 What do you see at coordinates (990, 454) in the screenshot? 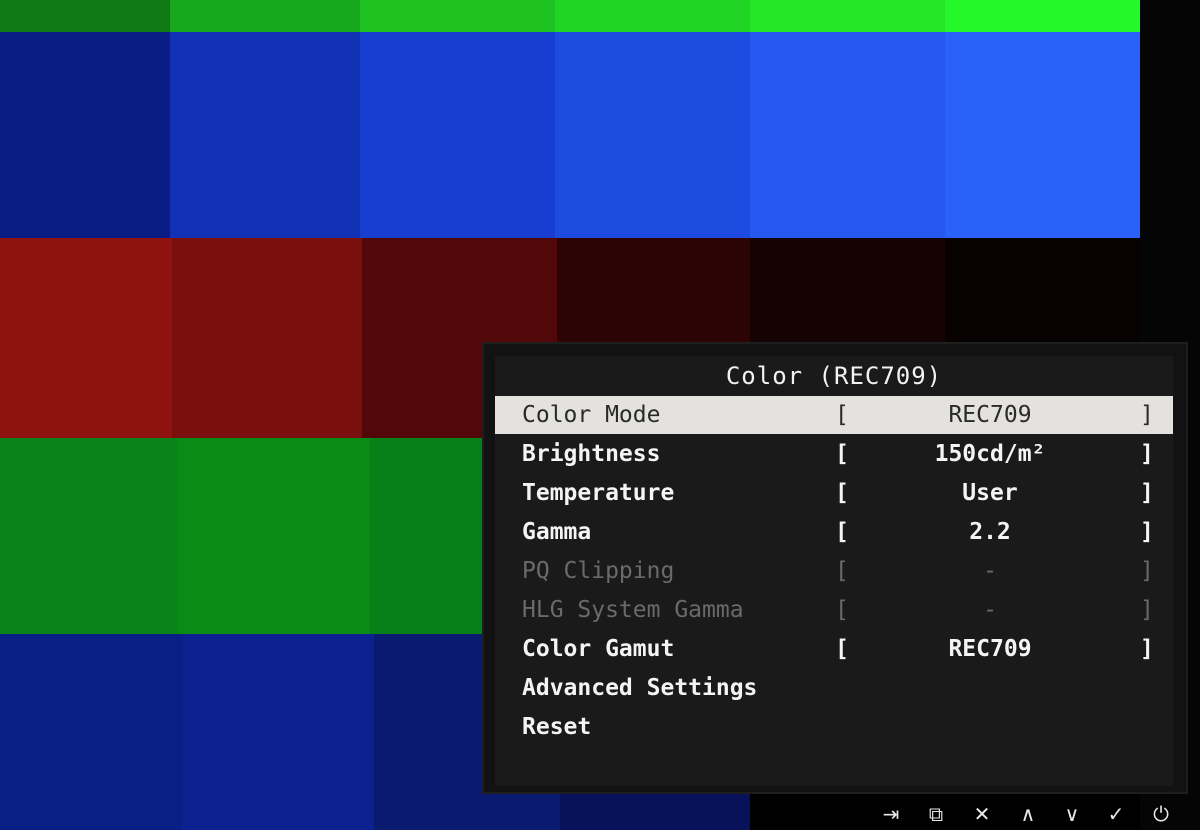
I see `menu-item-value: 150cd/m²` at bounding box center [990, 454].